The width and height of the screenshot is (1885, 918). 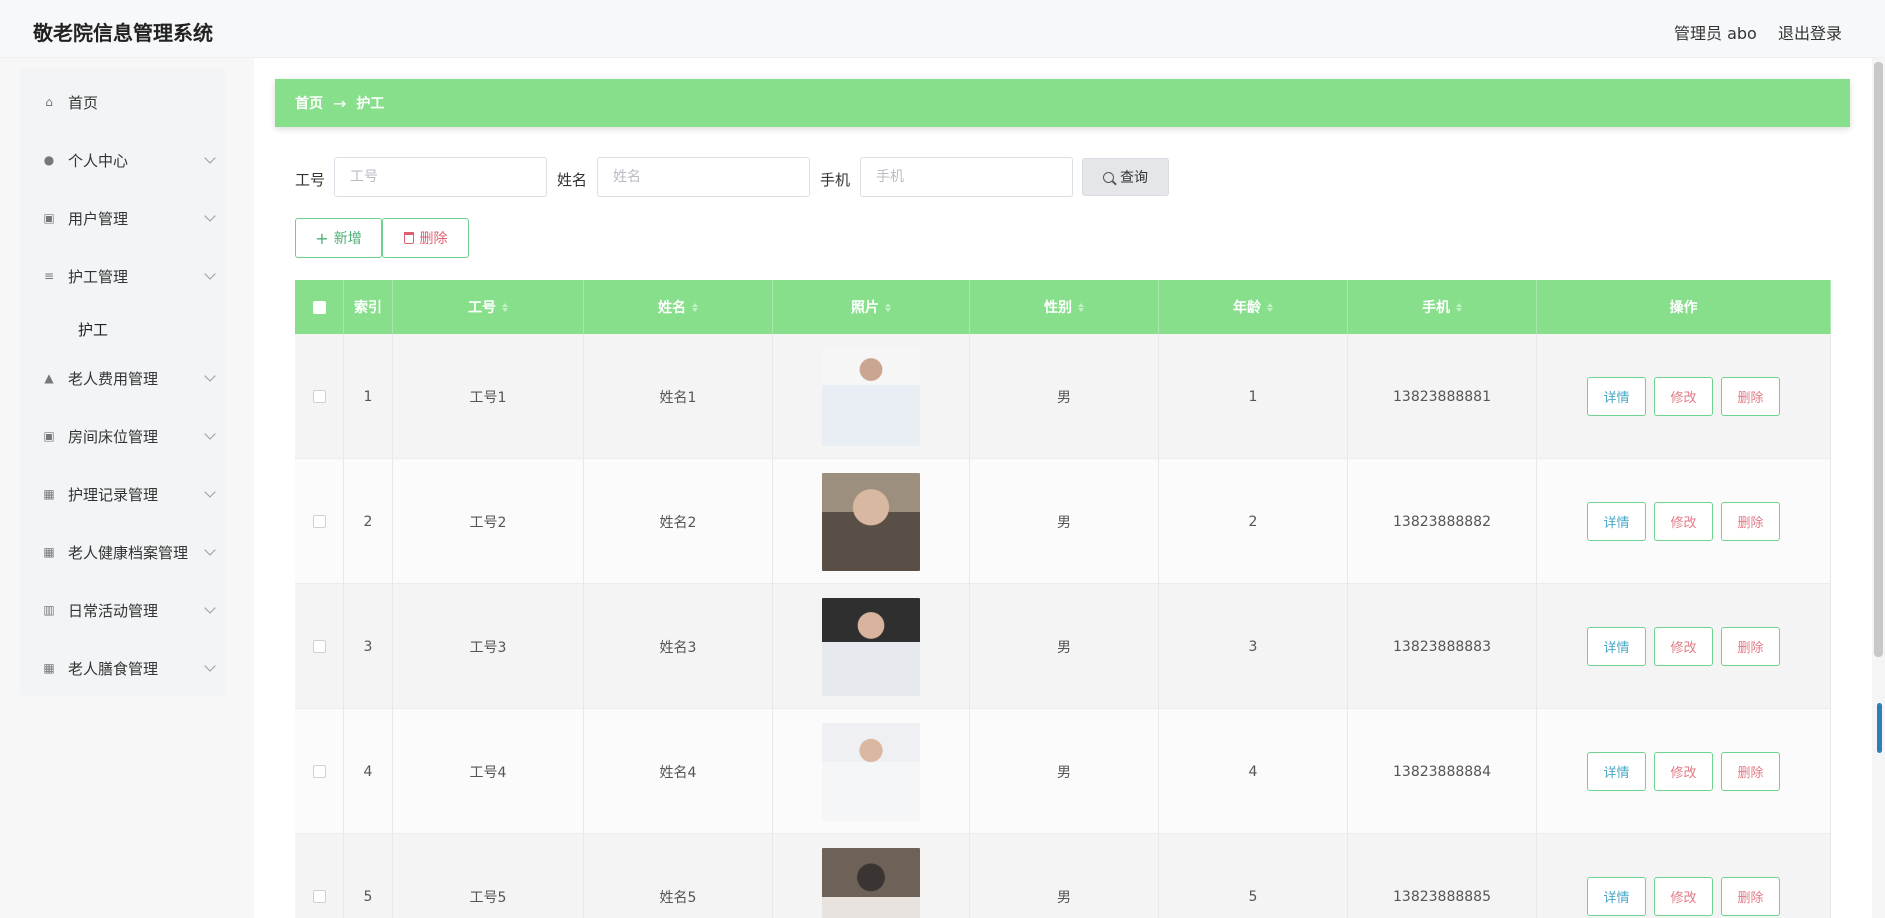 I want to click on column-header-index: 索引, so click(x=368, y=307).